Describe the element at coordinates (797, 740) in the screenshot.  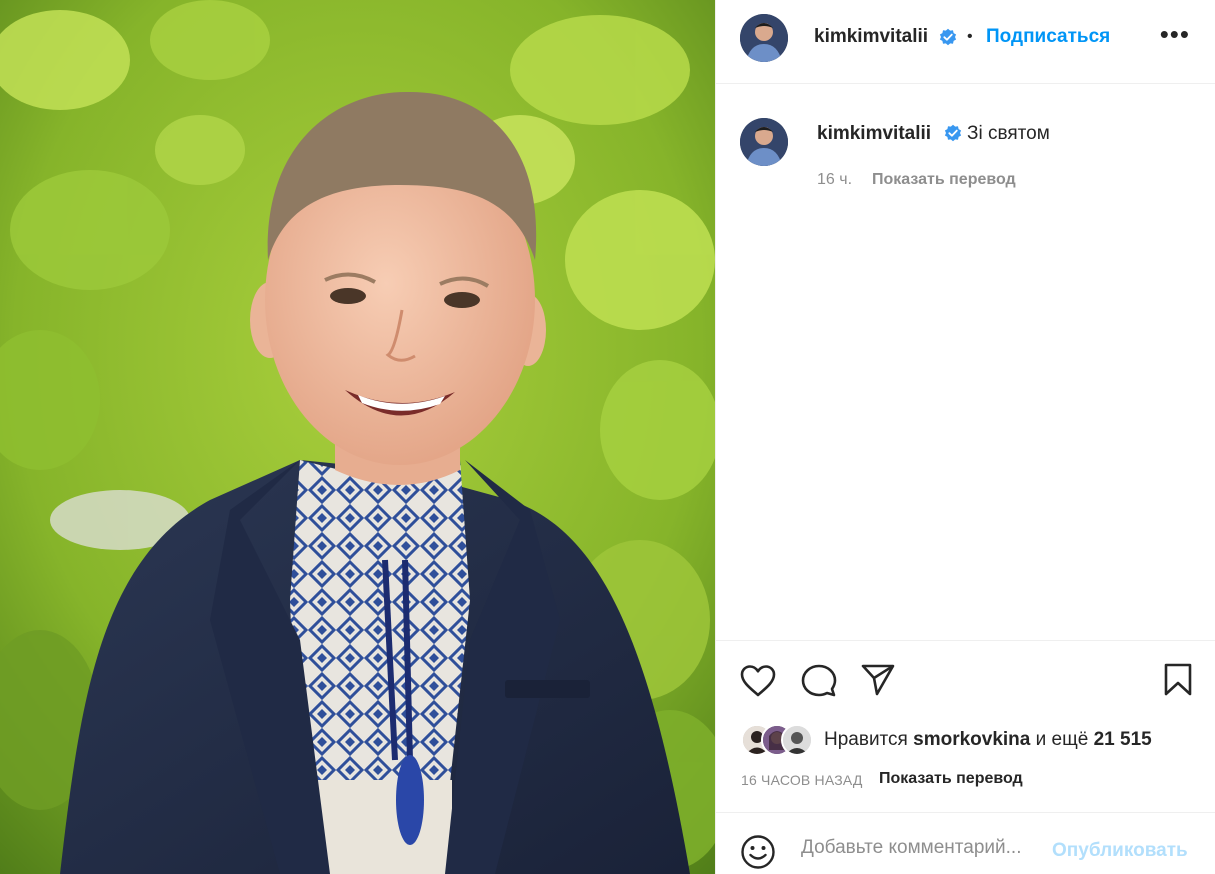
I see `liker-avatar` at that location.